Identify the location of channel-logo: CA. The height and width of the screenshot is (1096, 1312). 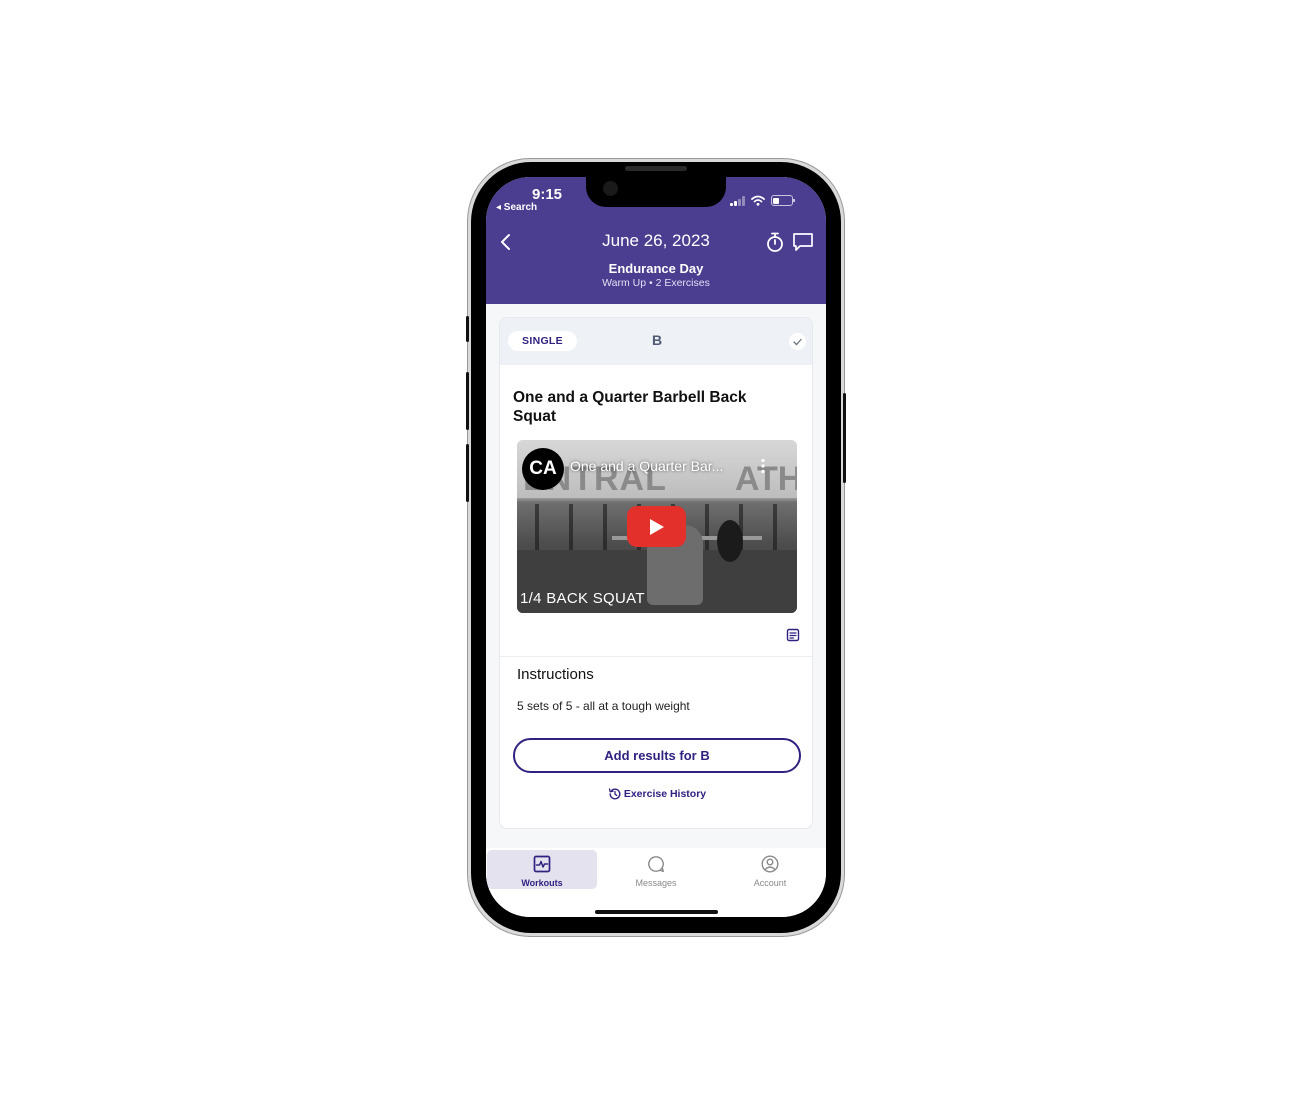
(543, 469).